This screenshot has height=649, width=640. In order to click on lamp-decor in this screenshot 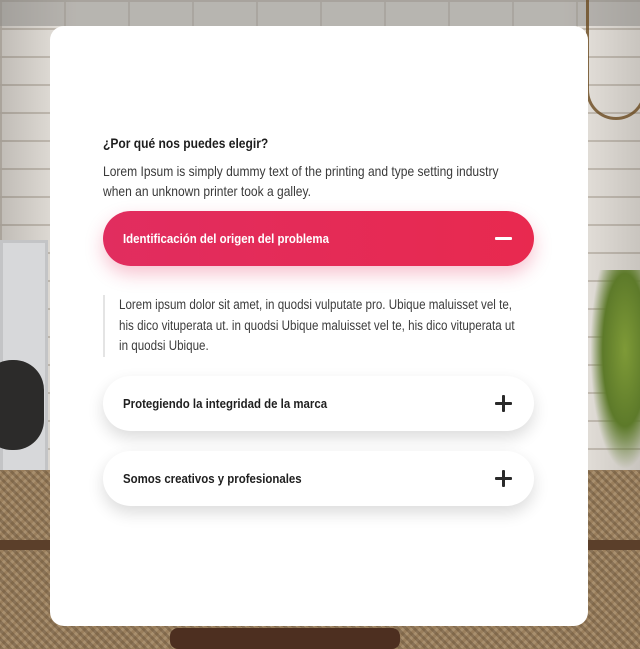, I will do `click(613, 60)`.